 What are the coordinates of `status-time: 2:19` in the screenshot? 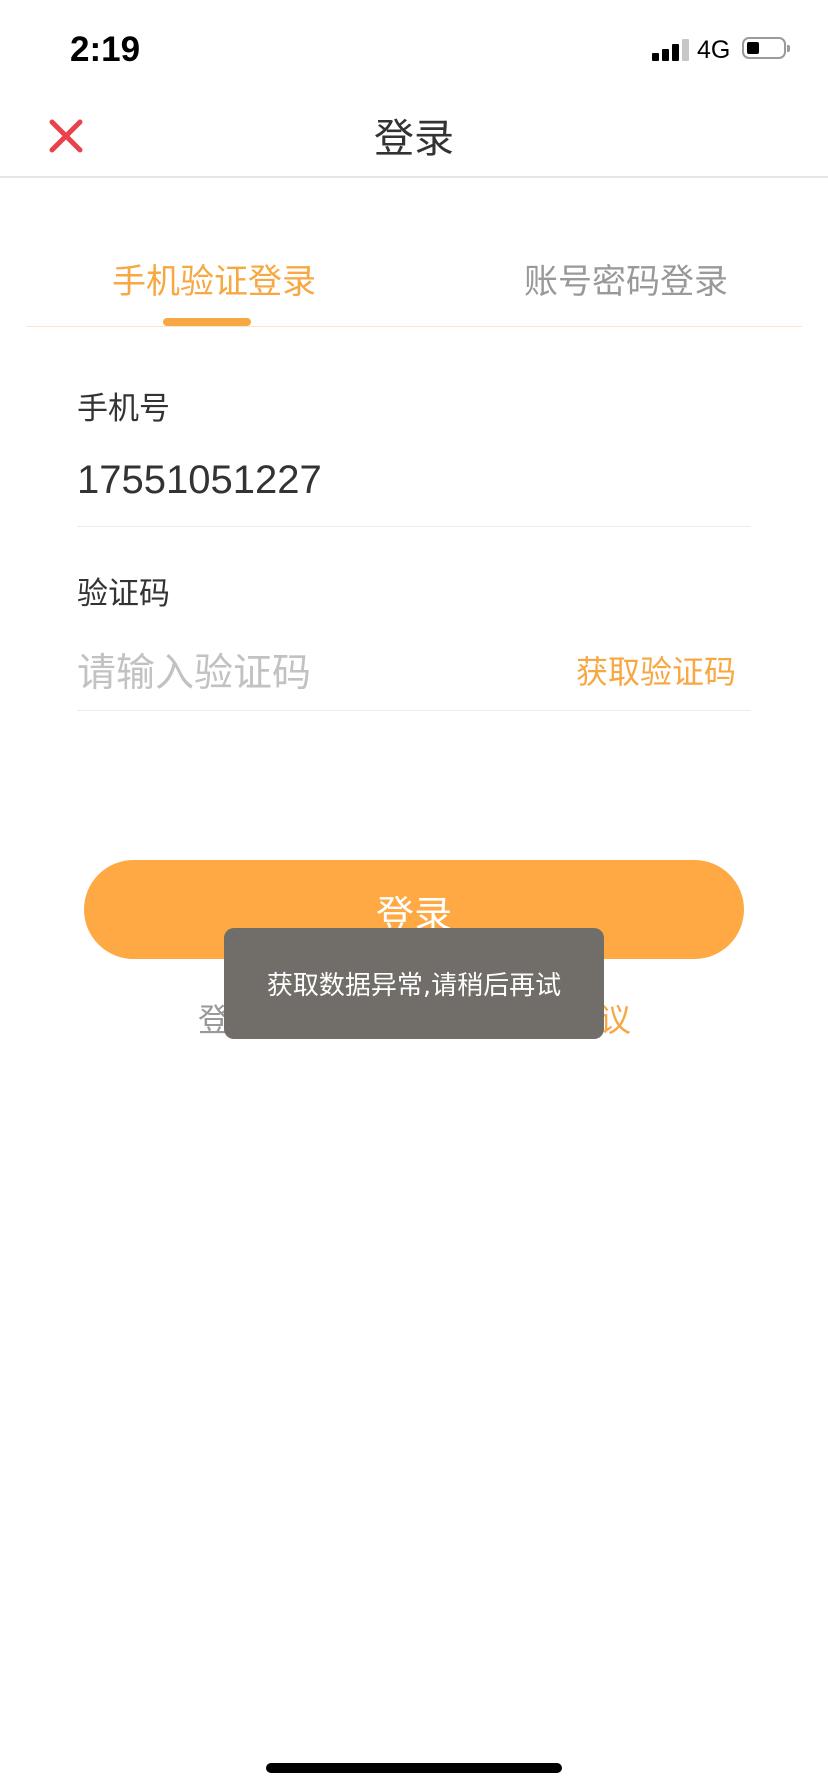 It's located at (105, 49).